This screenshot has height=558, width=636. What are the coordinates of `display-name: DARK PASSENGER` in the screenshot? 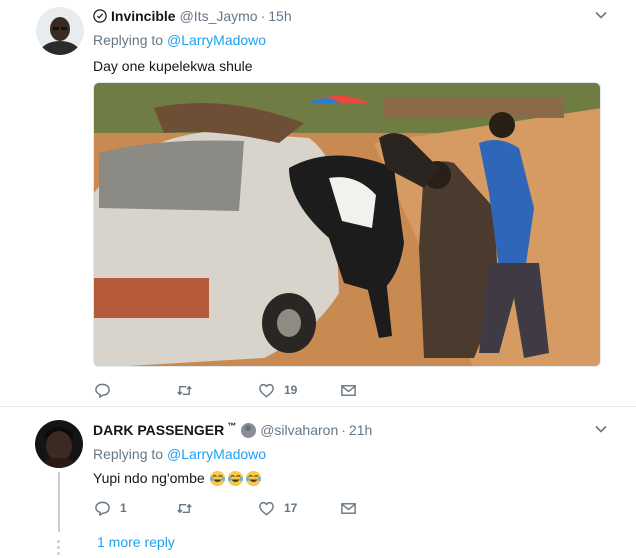 It's located at (158, 430).